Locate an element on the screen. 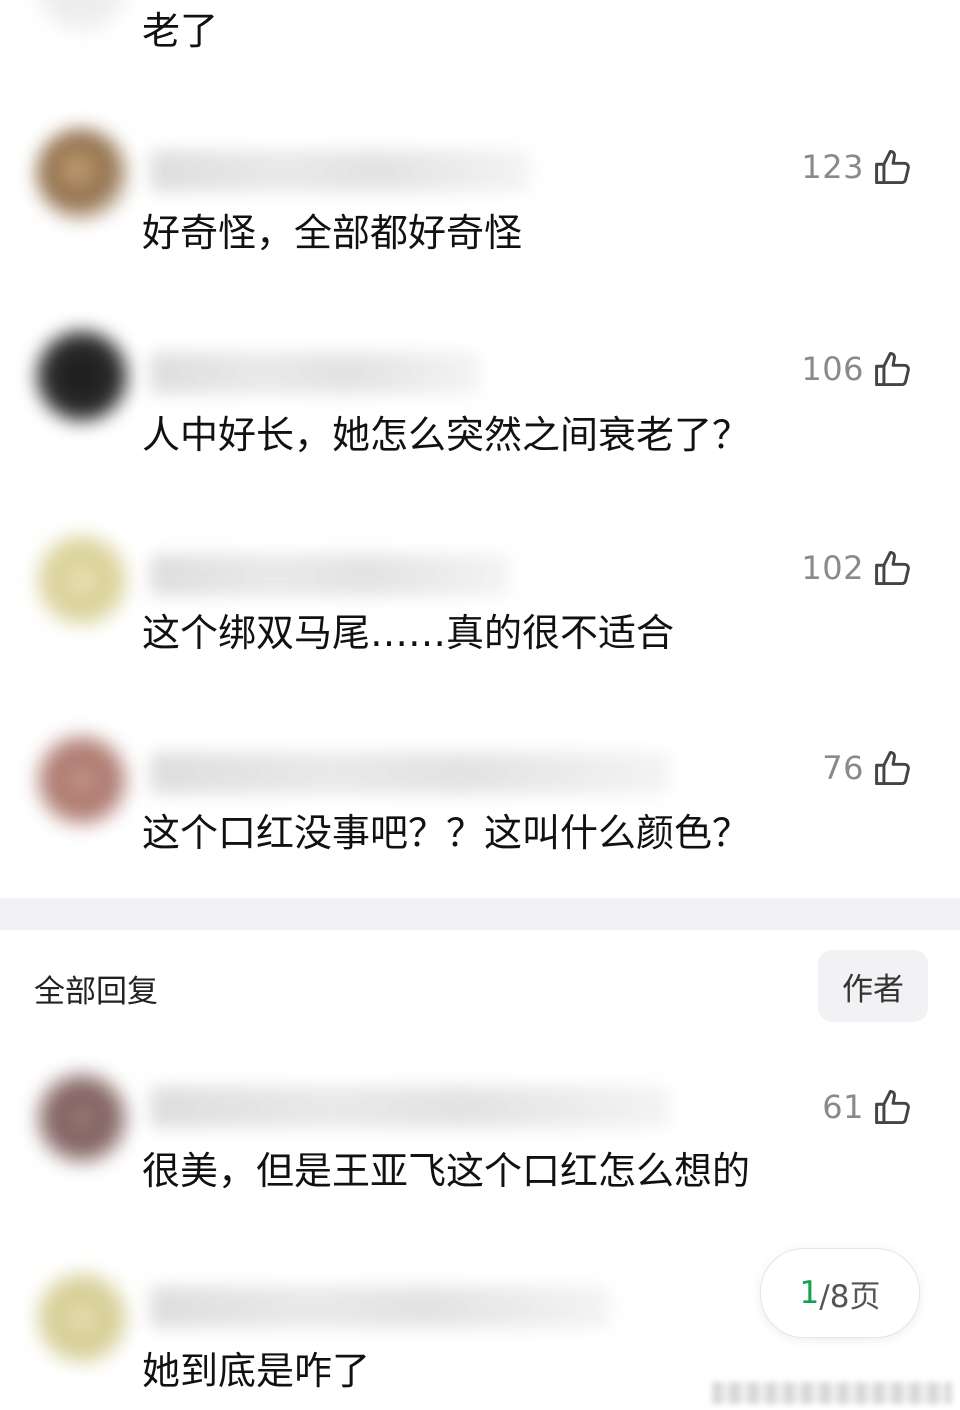  like-count: 61 is located at coordinates (843, 1107).